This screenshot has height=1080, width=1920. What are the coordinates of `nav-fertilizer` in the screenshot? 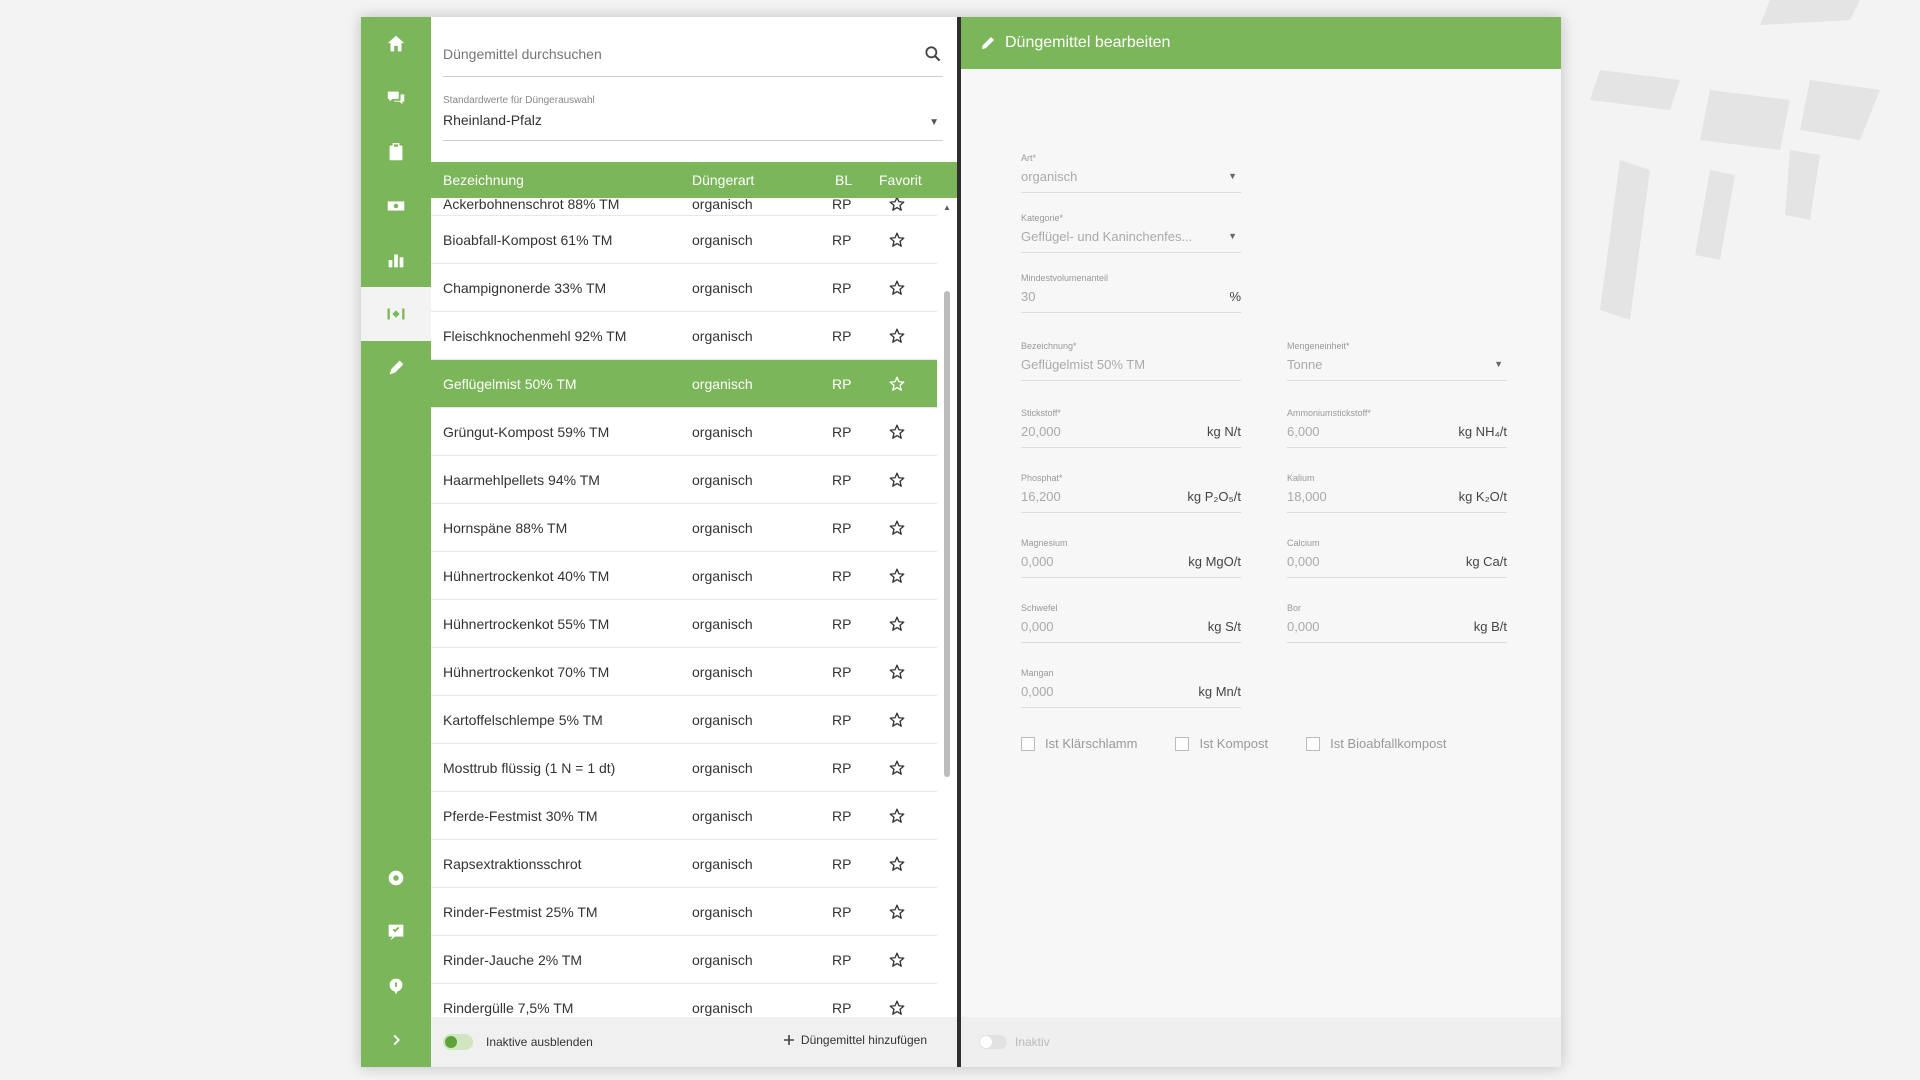 It's located at (396, 314).